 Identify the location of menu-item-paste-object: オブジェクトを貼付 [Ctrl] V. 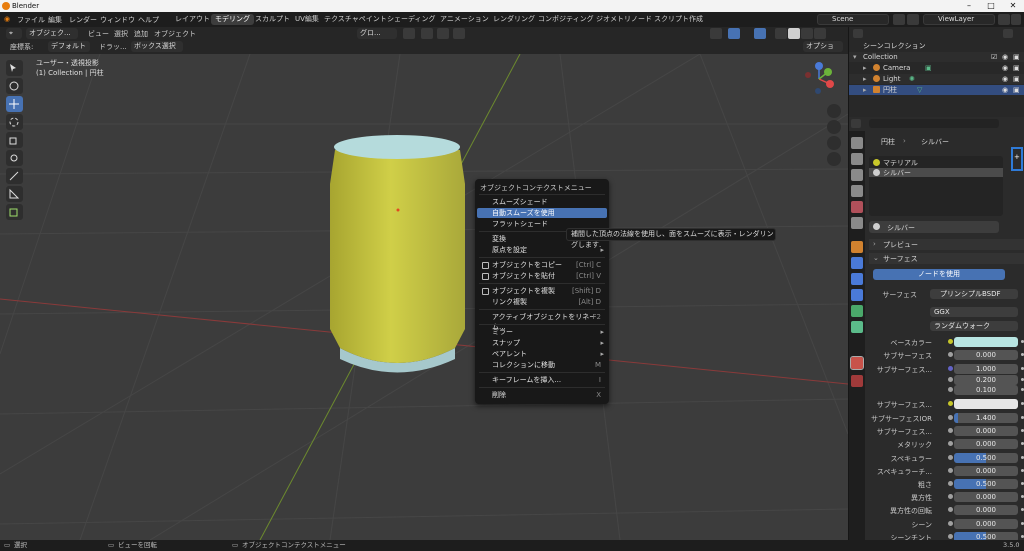
(542, 276).